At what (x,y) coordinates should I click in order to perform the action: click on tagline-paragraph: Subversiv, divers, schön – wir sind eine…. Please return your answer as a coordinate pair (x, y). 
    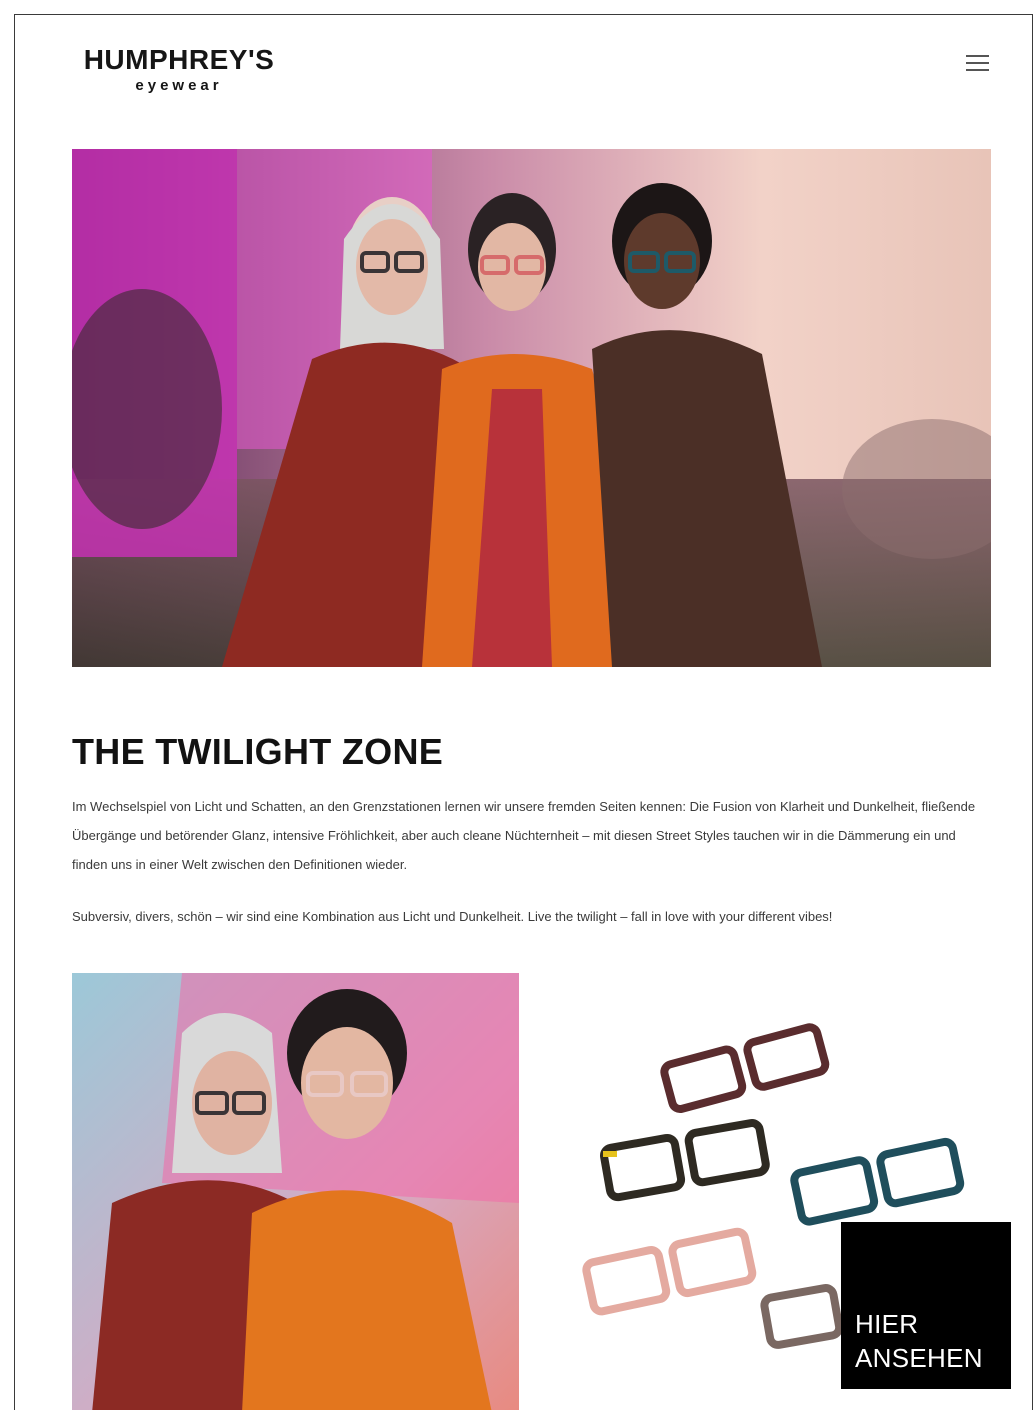
    Looking at the image, I should click on (452, 916).